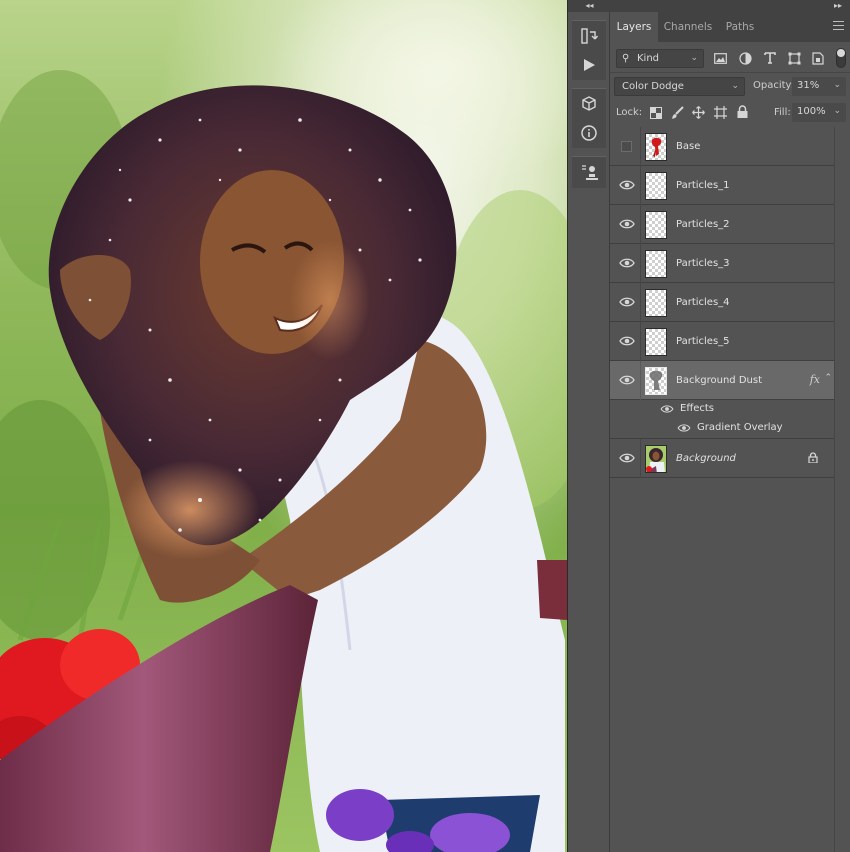  Describe the element at coordinates (811, 111) in the screenshot. I see `fill-value: 100%` at that location.